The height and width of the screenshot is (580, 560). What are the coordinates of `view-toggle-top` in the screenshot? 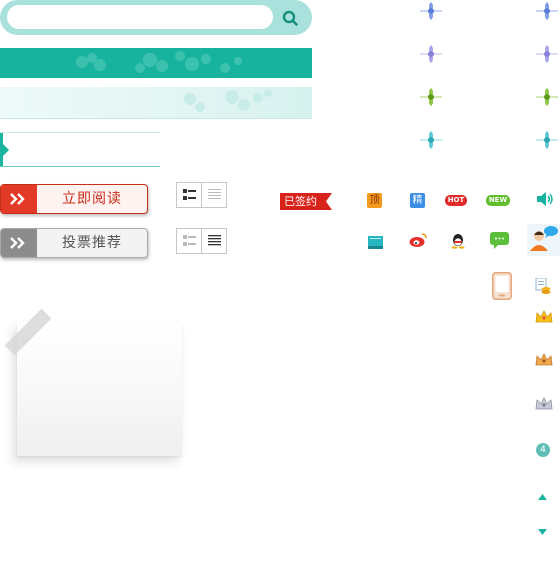 It's located at (201, 195).